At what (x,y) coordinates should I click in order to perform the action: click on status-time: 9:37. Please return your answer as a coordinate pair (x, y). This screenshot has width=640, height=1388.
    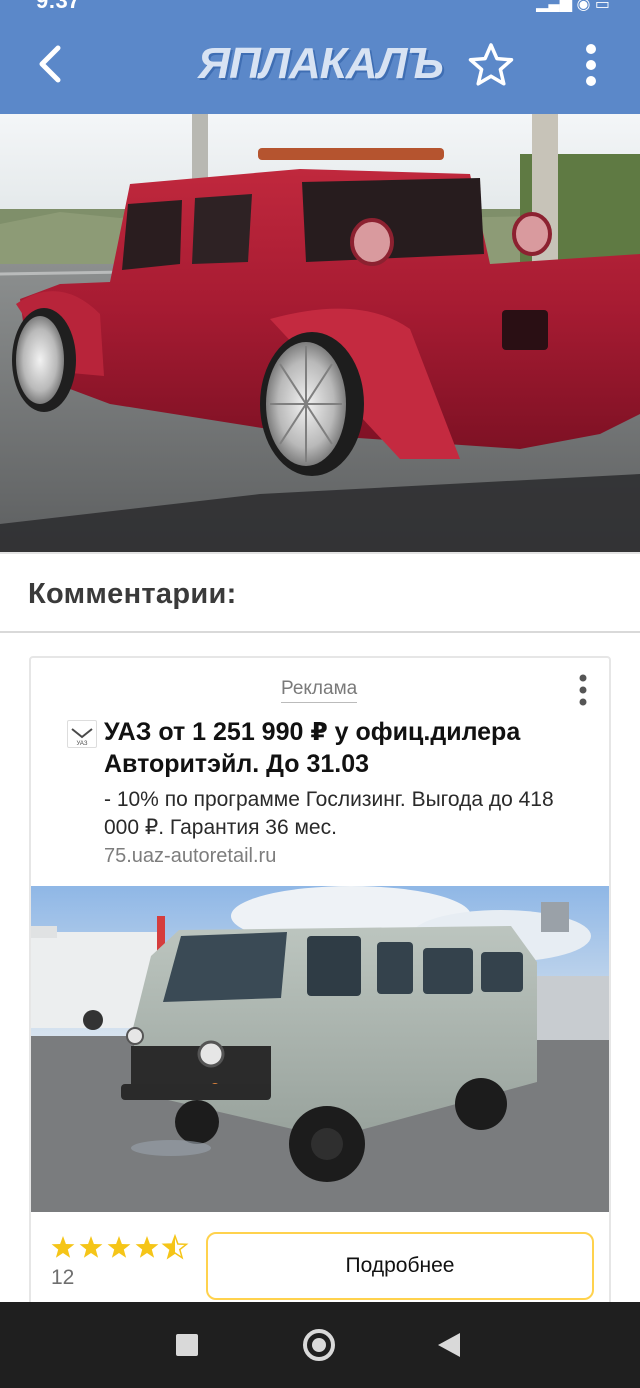
    Looking at the image, I should click on (58, 6).